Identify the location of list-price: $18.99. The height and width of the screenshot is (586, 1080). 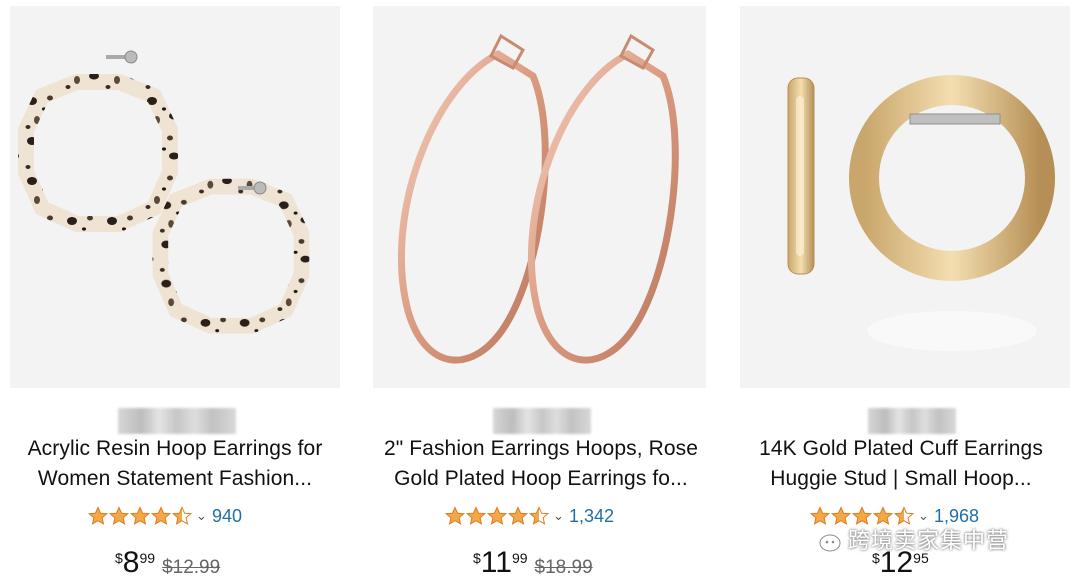
(563, 567).